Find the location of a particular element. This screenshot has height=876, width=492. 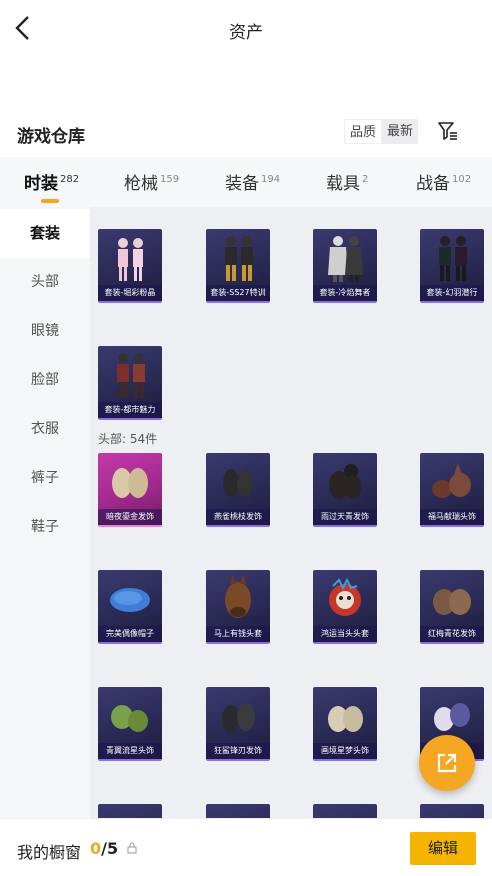

item-card: 套装-幻羽潜行 is located at coordinates (452, 266).